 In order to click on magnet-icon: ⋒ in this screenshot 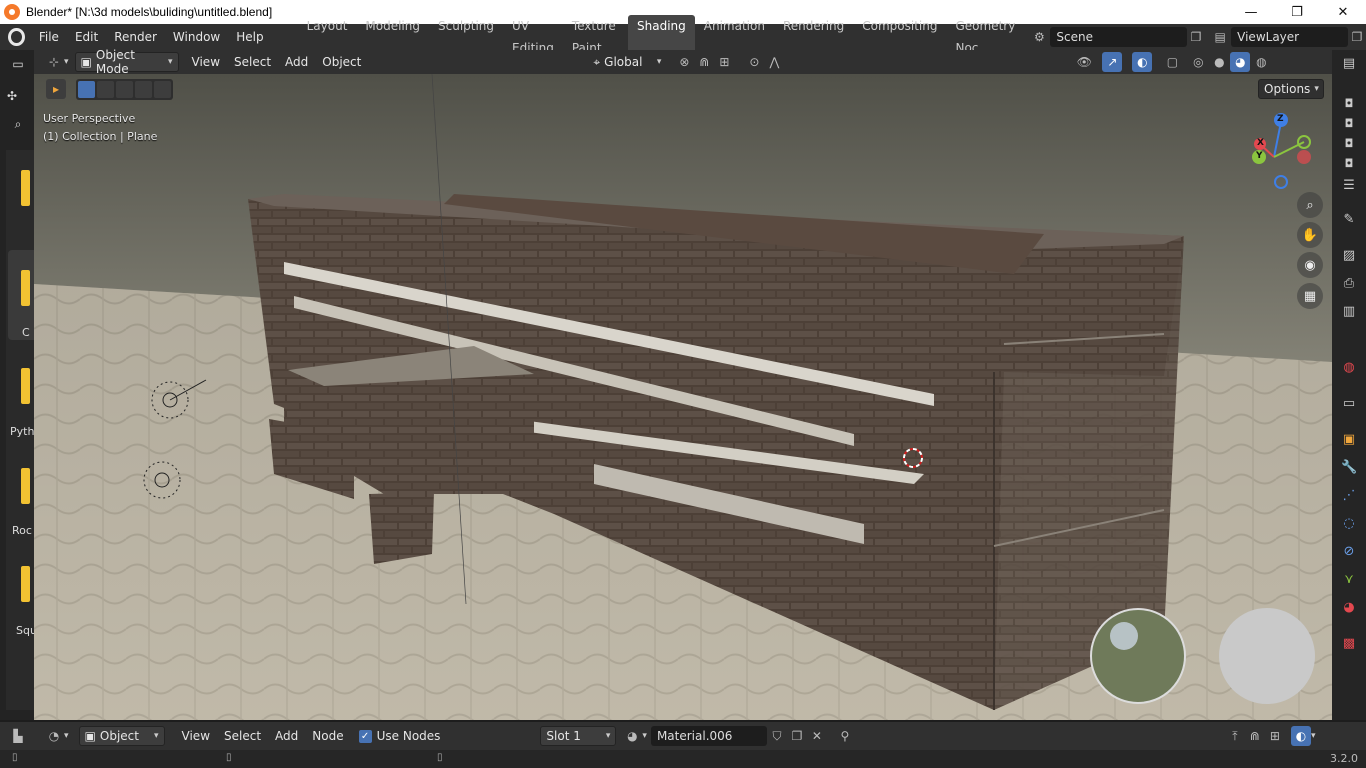, I will do `click(704, 62)`.